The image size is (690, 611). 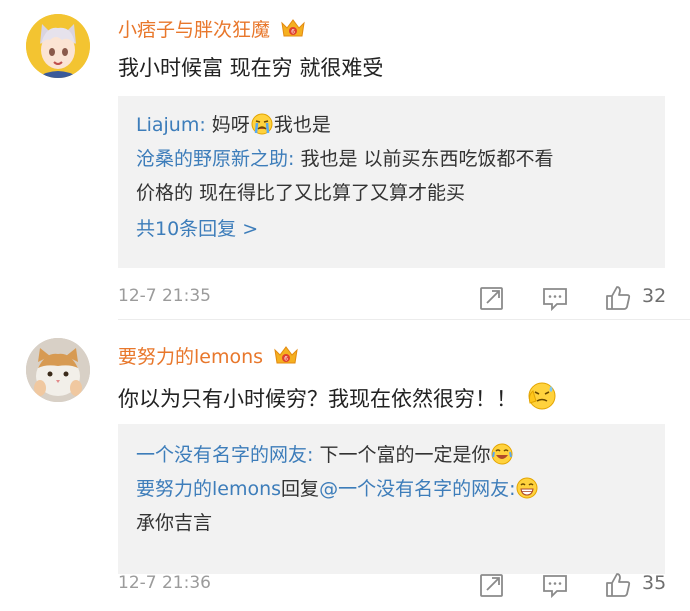 I want to click on timestamp: 12-7 21:35, so click(x=164, y=296).